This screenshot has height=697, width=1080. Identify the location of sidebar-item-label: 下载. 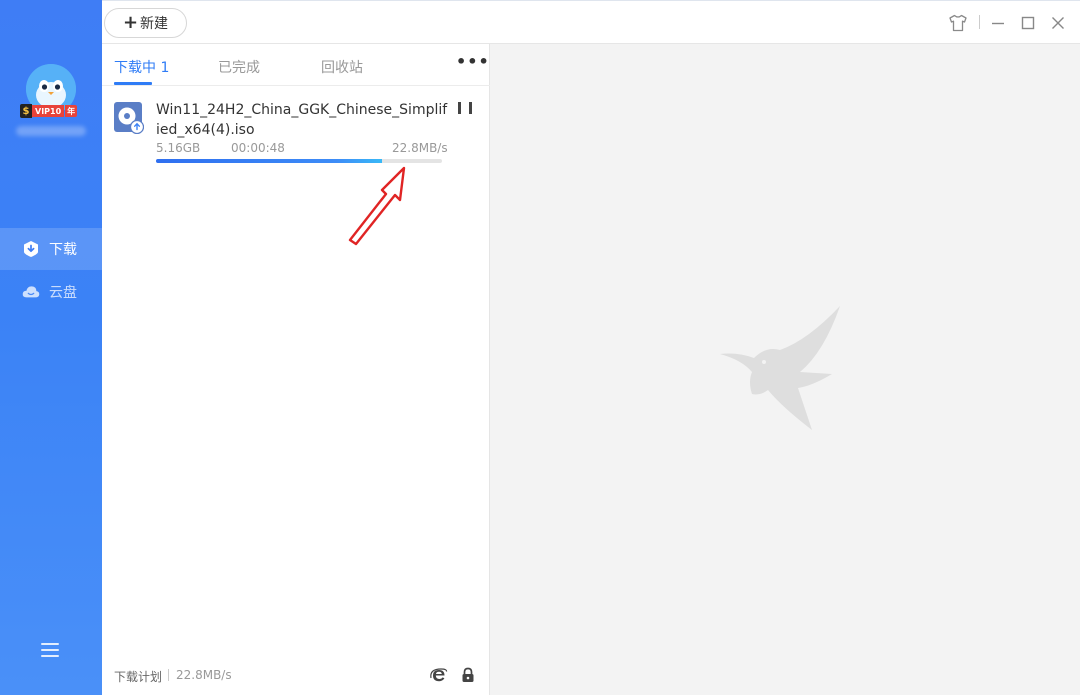
(63, 250).